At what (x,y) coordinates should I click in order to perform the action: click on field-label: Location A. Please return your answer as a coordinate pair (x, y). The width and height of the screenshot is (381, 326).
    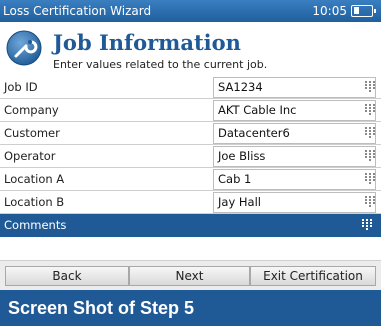
    Looking at the image, I should click on (34, 179).